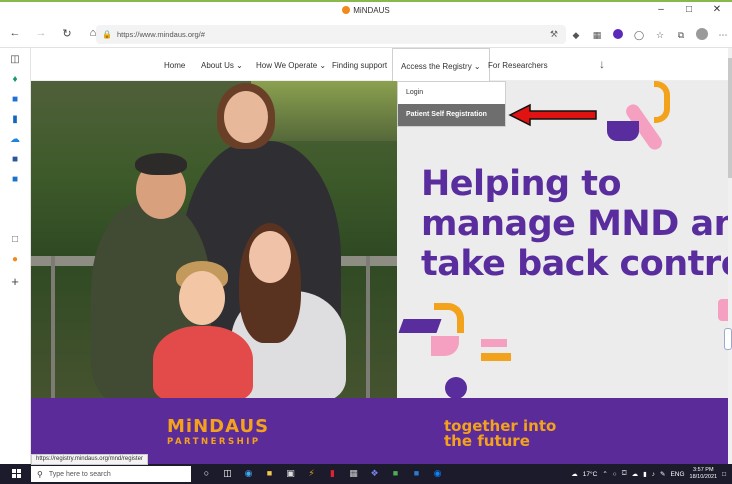 Image resolution: width=732 pixels, height=484 pixels. I want to click on search-icon: ⚲, so click(40, 474).